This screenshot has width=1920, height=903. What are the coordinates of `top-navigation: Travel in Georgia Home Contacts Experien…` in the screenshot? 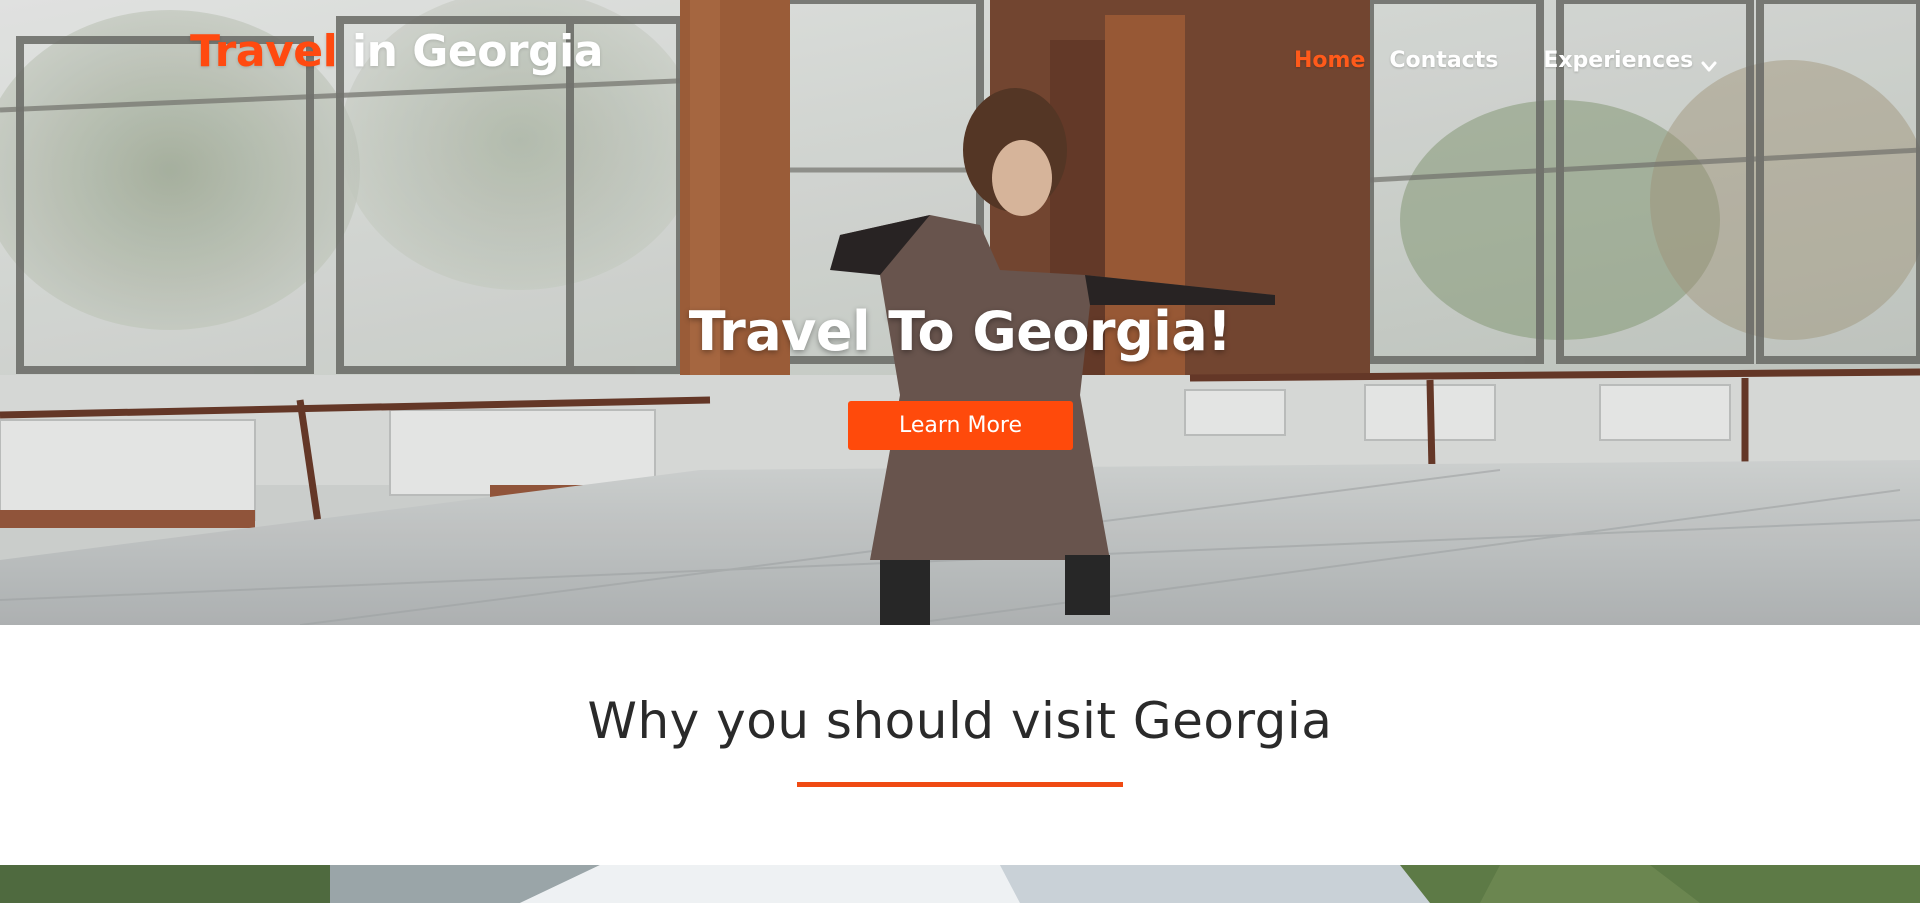 It's located at (960, 60).